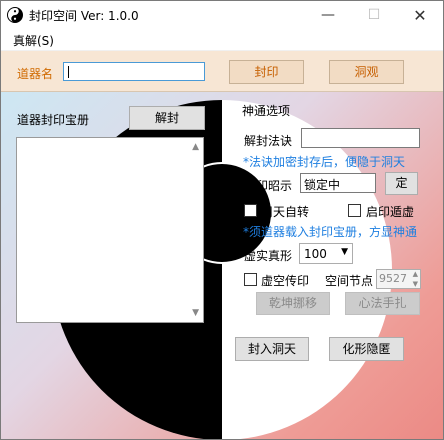  I want to click on seal-button: 封印, so click(266, 72).